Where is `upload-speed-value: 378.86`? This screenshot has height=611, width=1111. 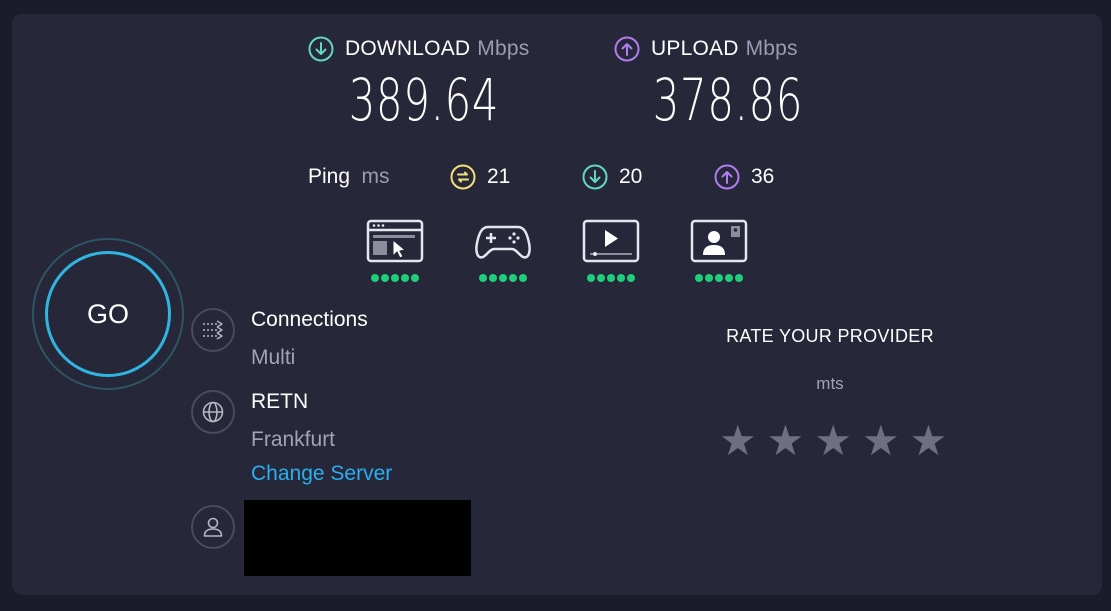
upload-speed-value: 378.86 is located at coordinates (728, 100).